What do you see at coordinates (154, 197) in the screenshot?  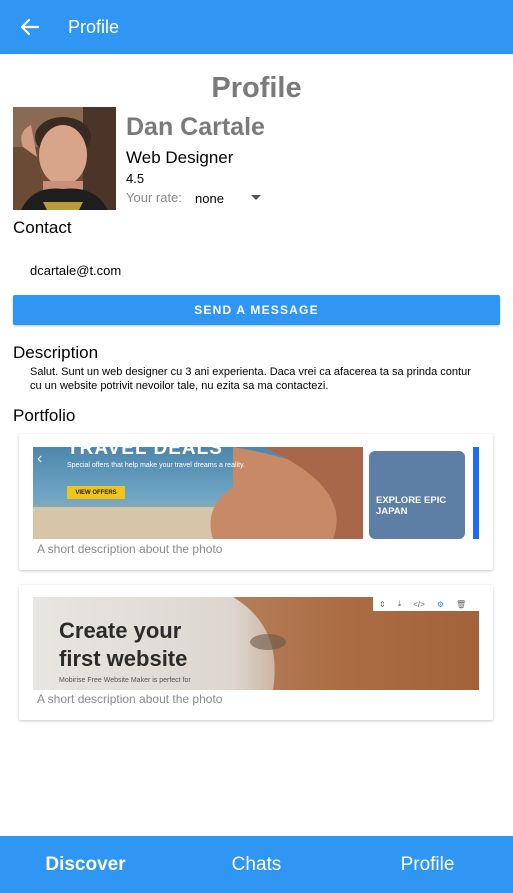 I see `rate-label: Your rate:` at bounding box center [154, 197].